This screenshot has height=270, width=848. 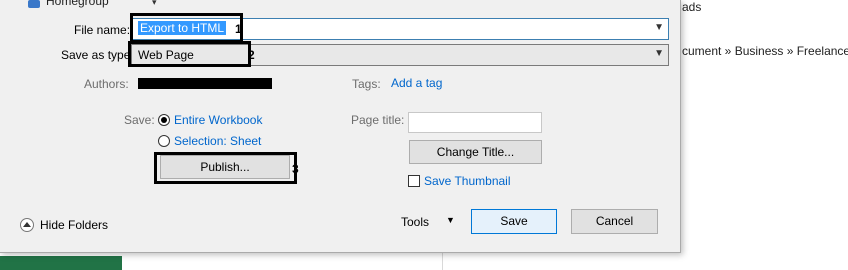 What do you see at coordinates (34, 4) in the screenshot?
I see `homegroup-icon` at bounding box center [34, 4].